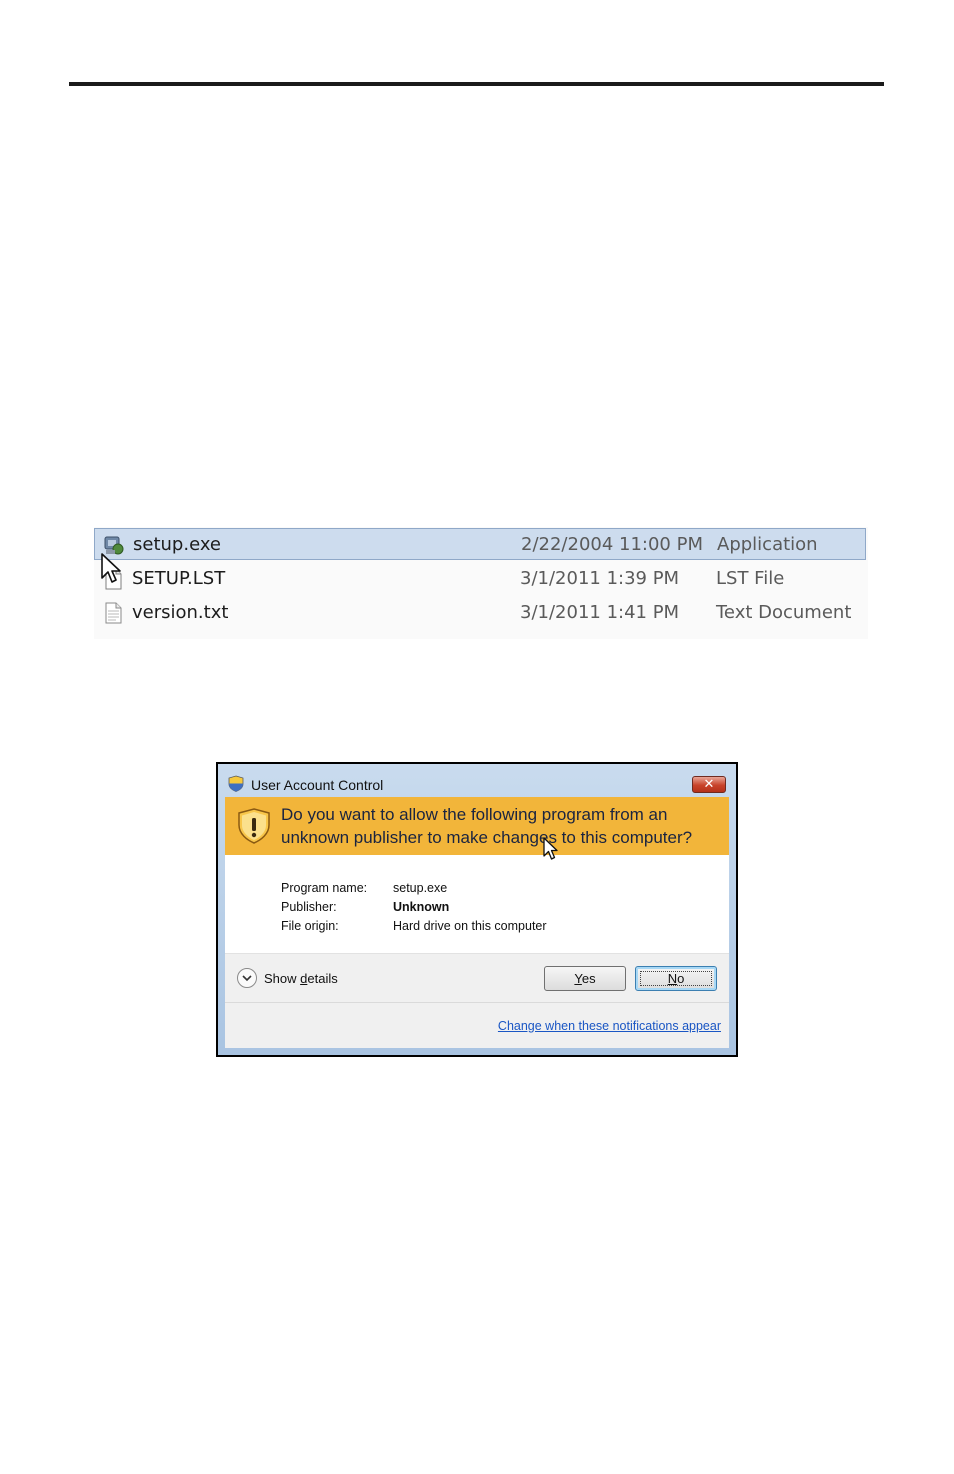  I want to click on info-value: Hard drive on this computer, so click(470, 926).